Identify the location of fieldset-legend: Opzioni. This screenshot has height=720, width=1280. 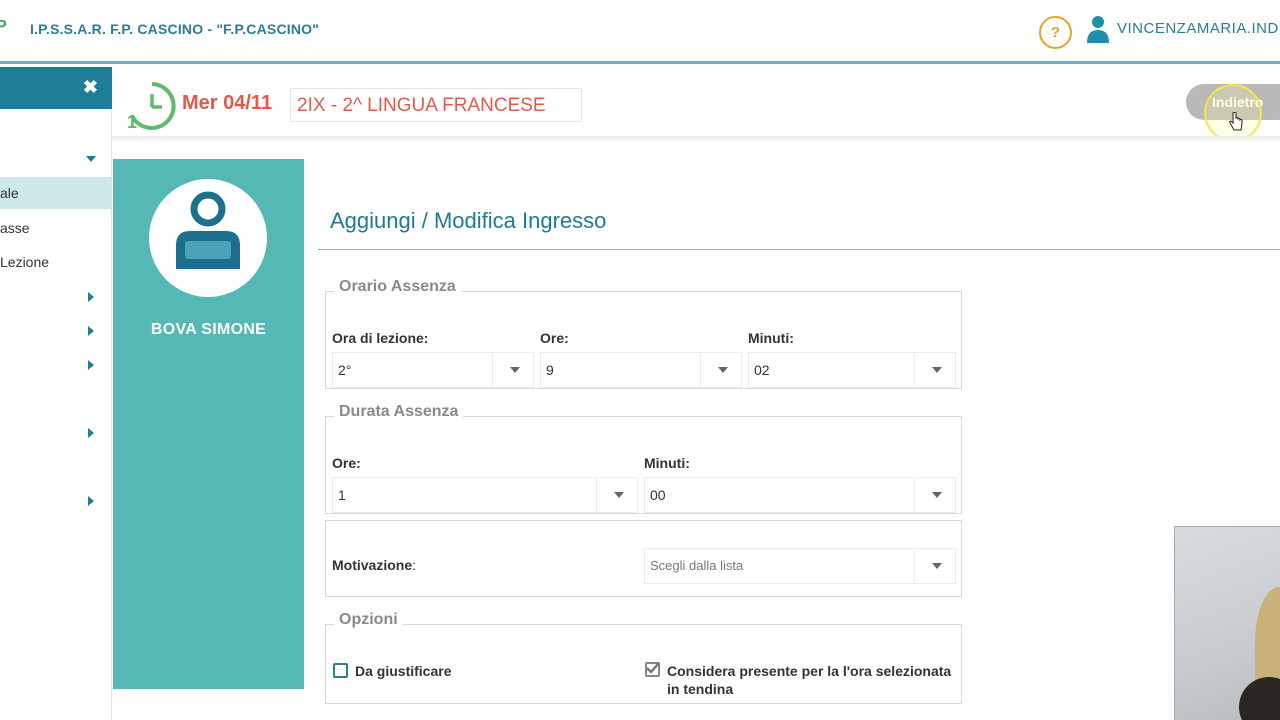
(368, 620).